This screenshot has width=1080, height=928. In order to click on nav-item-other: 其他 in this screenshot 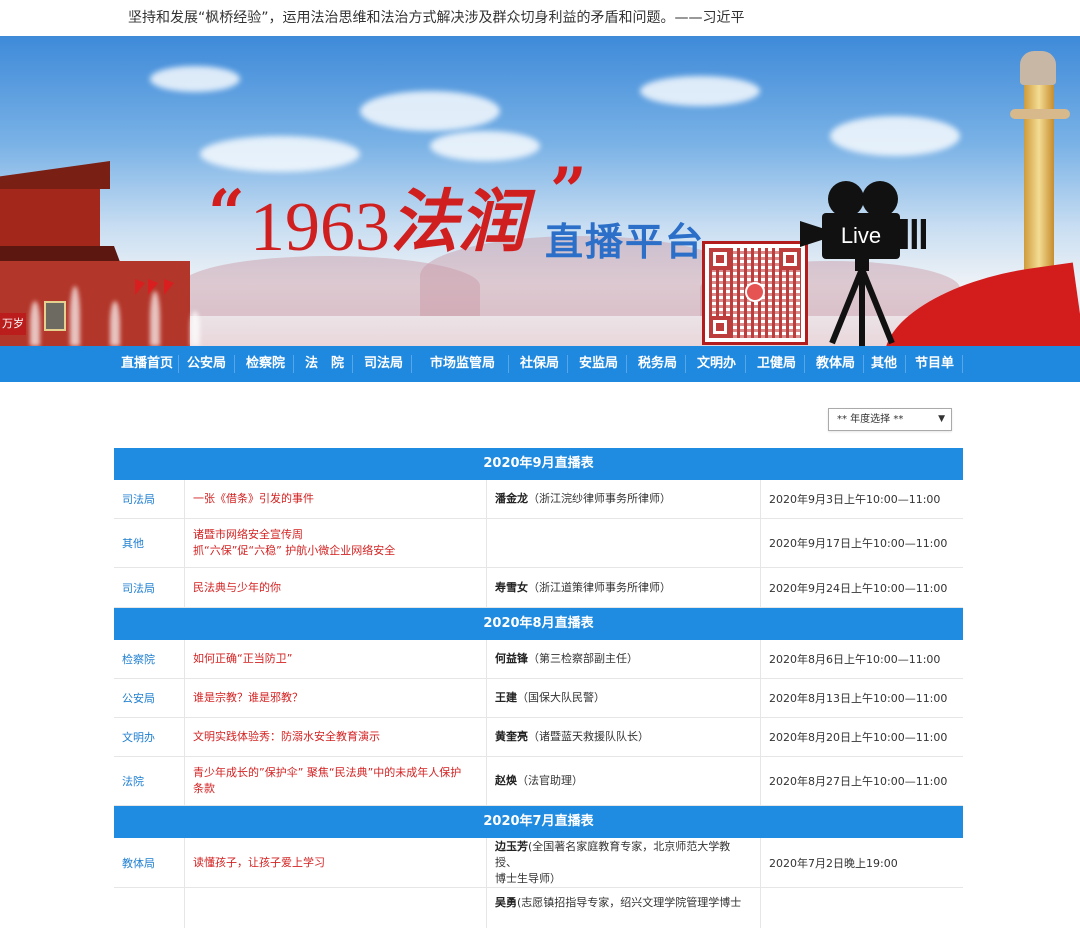, I will do `click(884, 364)`.